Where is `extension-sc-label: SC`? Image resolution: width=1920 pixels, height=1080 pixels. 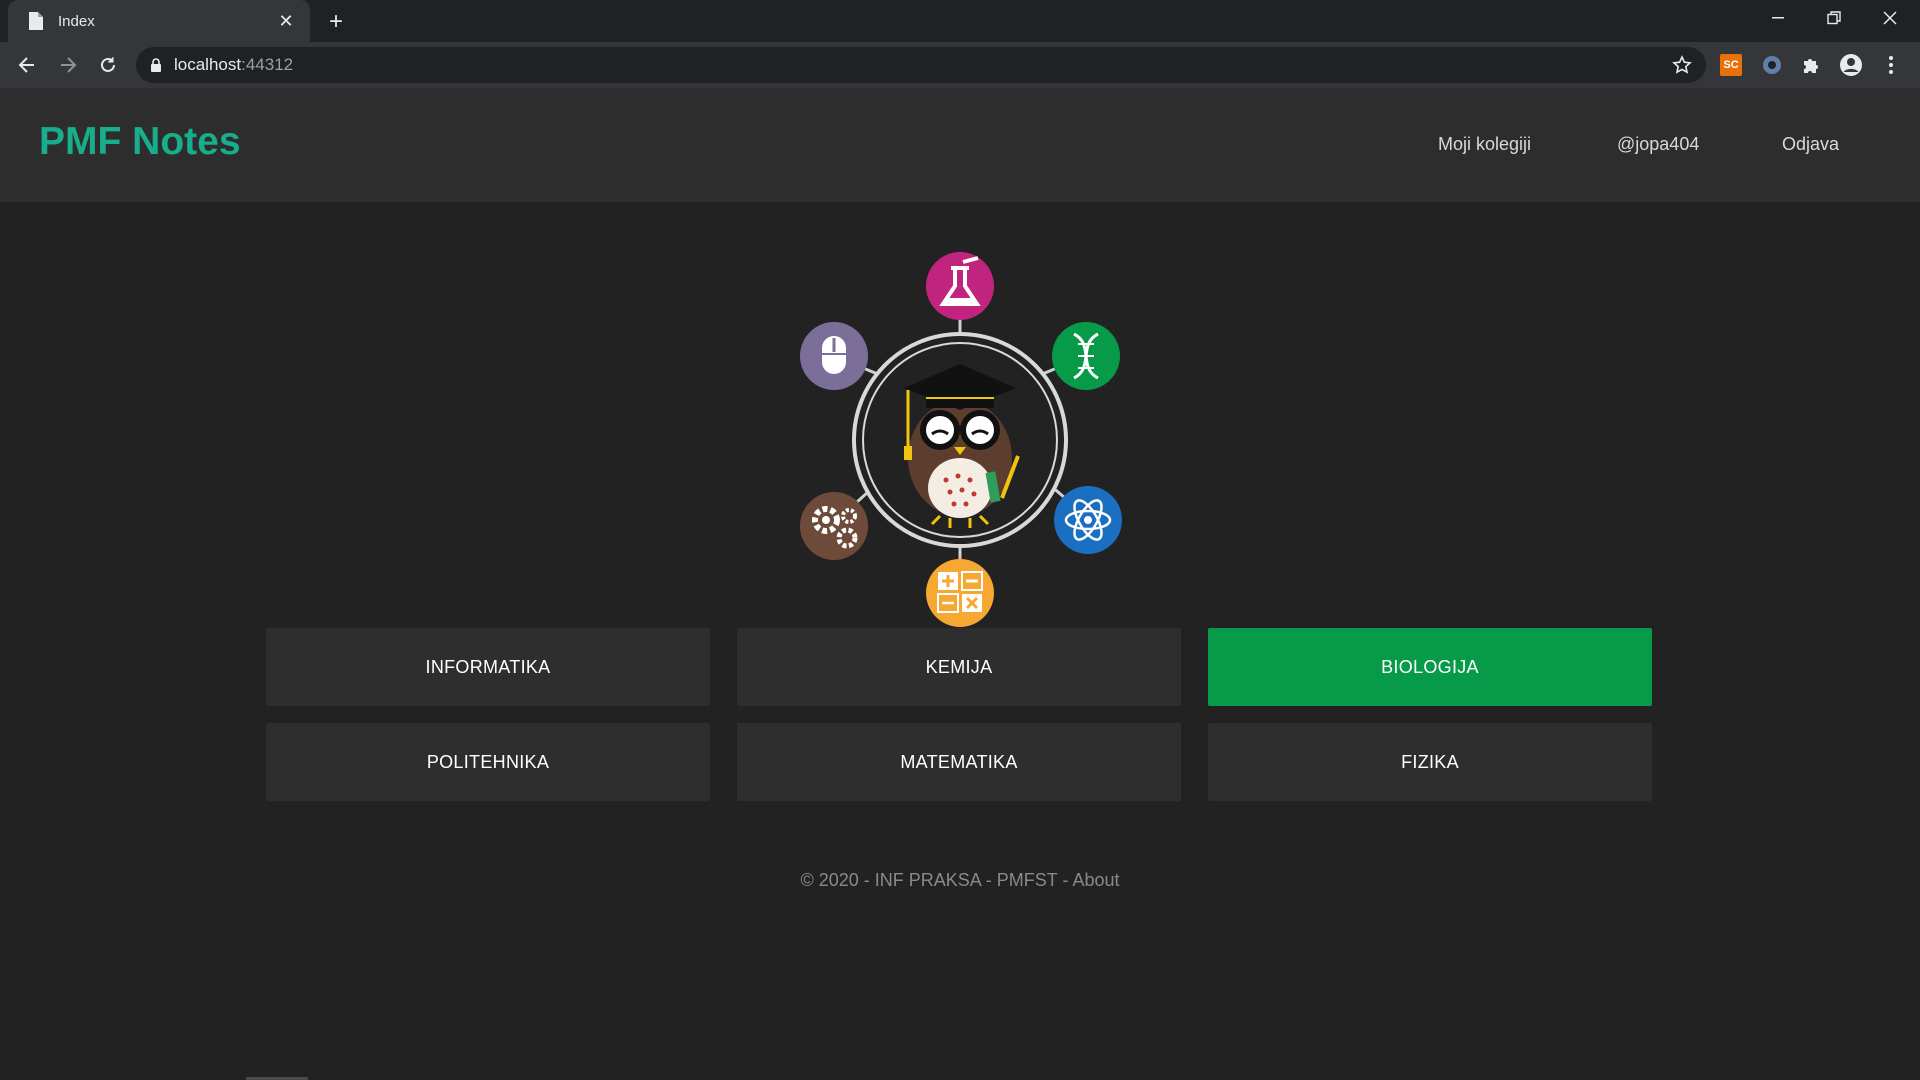
extension-sc-label: SC is located at coordinates (1731, 65).